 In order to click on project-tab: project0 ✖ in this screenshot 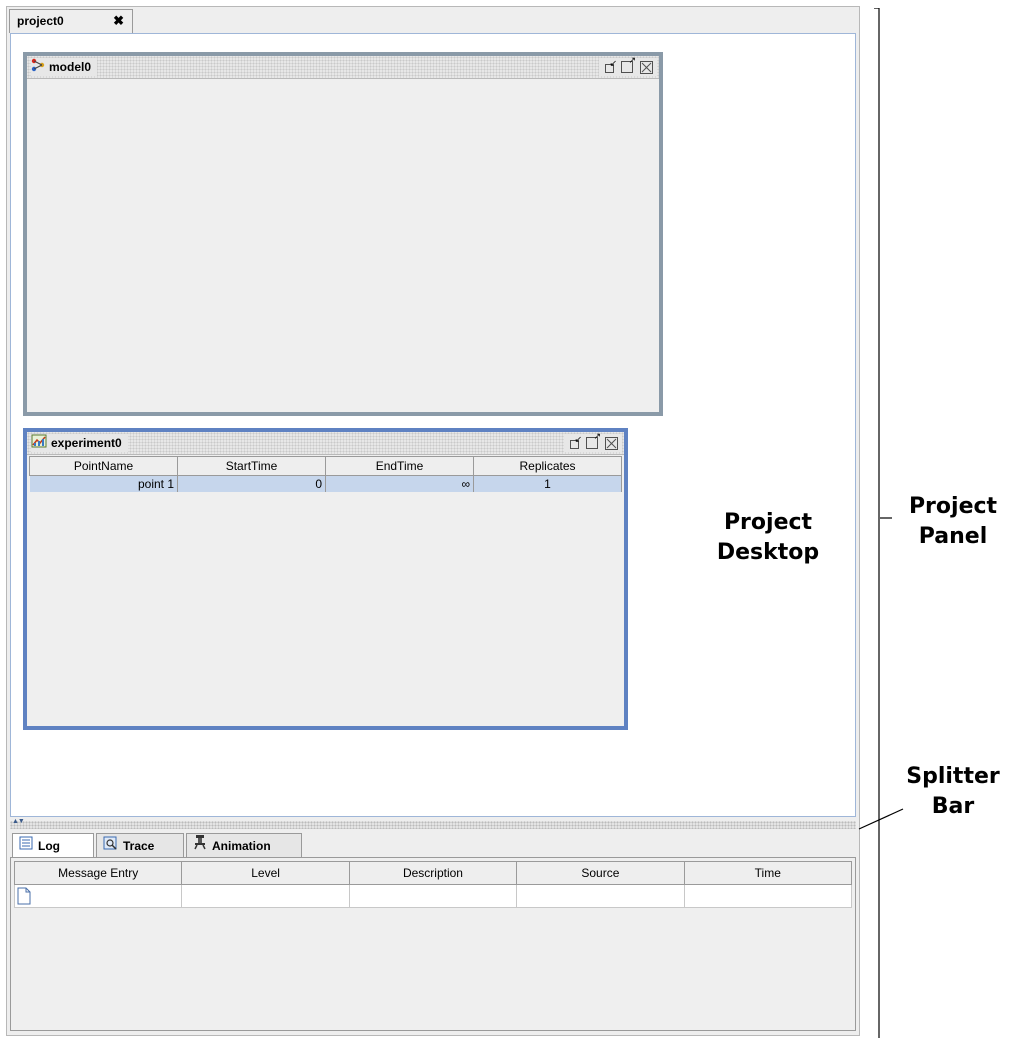, I will do `click(71, 21)`.